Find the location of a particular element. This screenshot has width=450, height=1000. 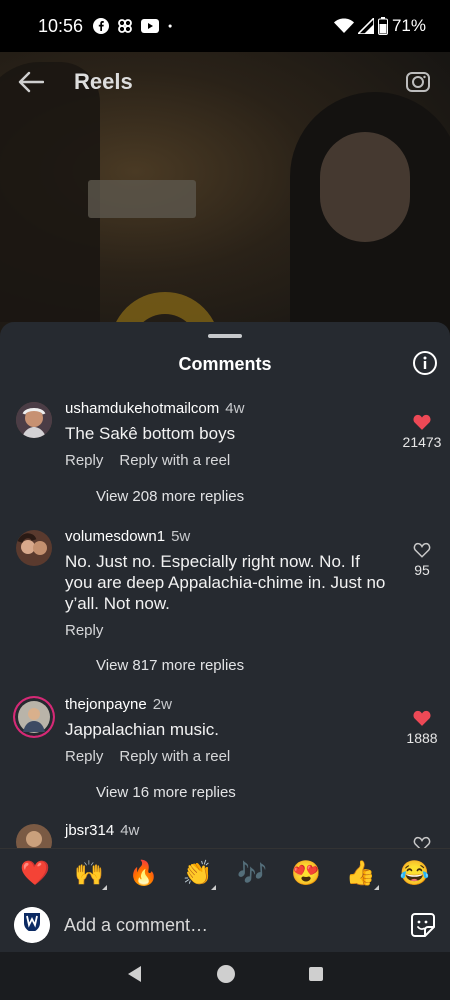

system-icons: 71% is located at coordinates (379, 26).